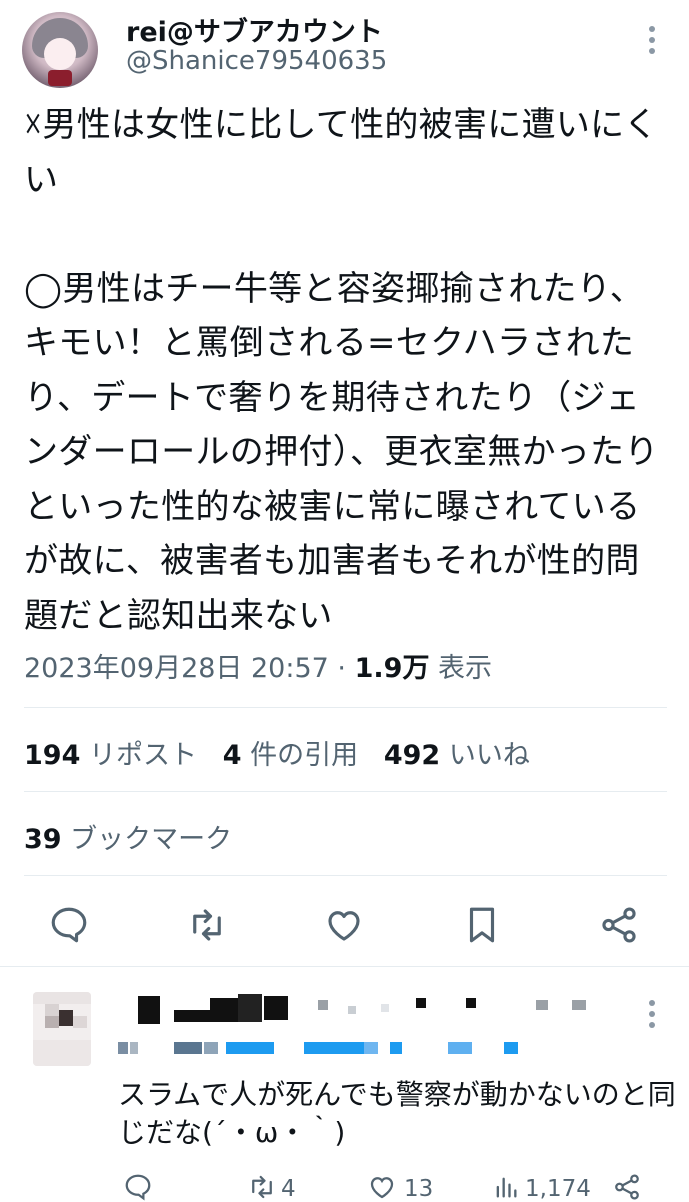  What do you see at coordinates (652, 40) in the screenshot?
I see `more-options-icon` at bounding box center [652, 40].